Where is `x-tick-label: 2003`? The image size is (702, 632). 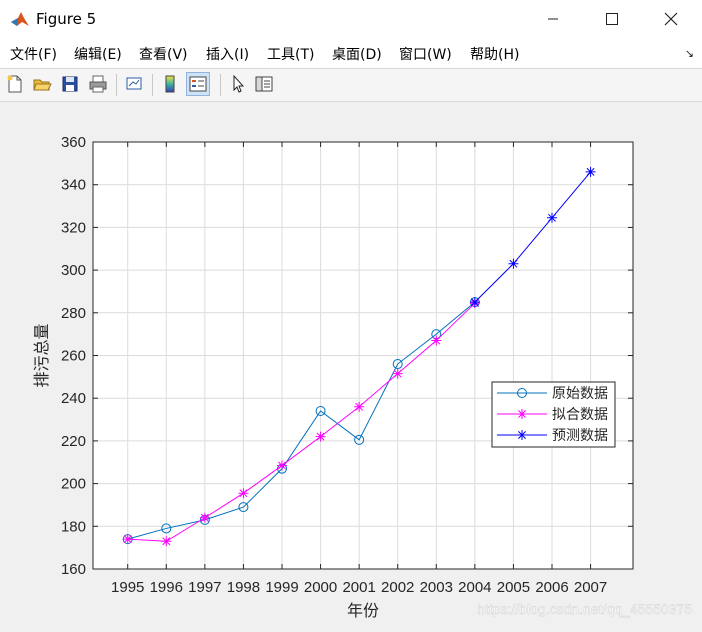 x-tick-label: 2003 is located at coordinates (436, 587).